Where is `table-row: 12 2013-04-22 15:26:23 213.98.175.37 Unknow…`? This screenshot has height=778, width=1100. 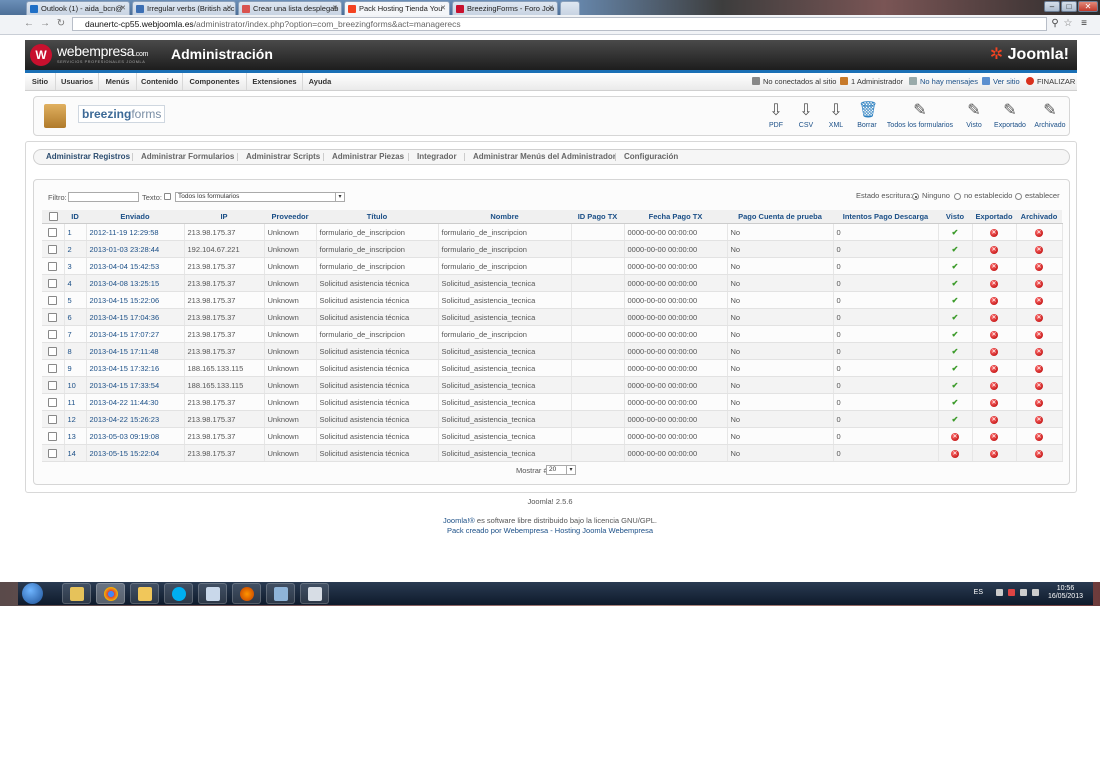
table-row: 12 2013-04-22 15:26:23 213.98.175.37 Unknow… is located at coordinates (552, 419).